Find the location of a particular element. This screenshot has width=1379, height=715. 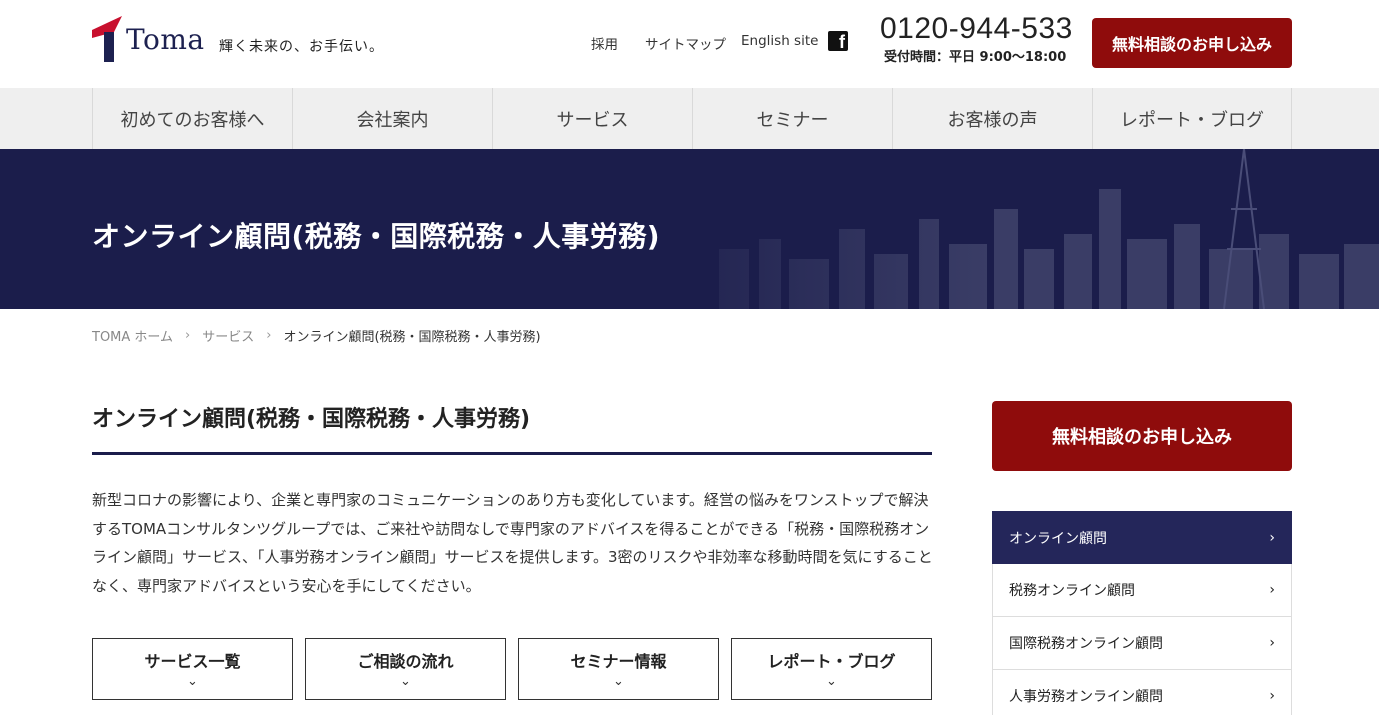

subnav-seminar-info: セミナー情報 ⌄ is located at coordinates (618, 669).